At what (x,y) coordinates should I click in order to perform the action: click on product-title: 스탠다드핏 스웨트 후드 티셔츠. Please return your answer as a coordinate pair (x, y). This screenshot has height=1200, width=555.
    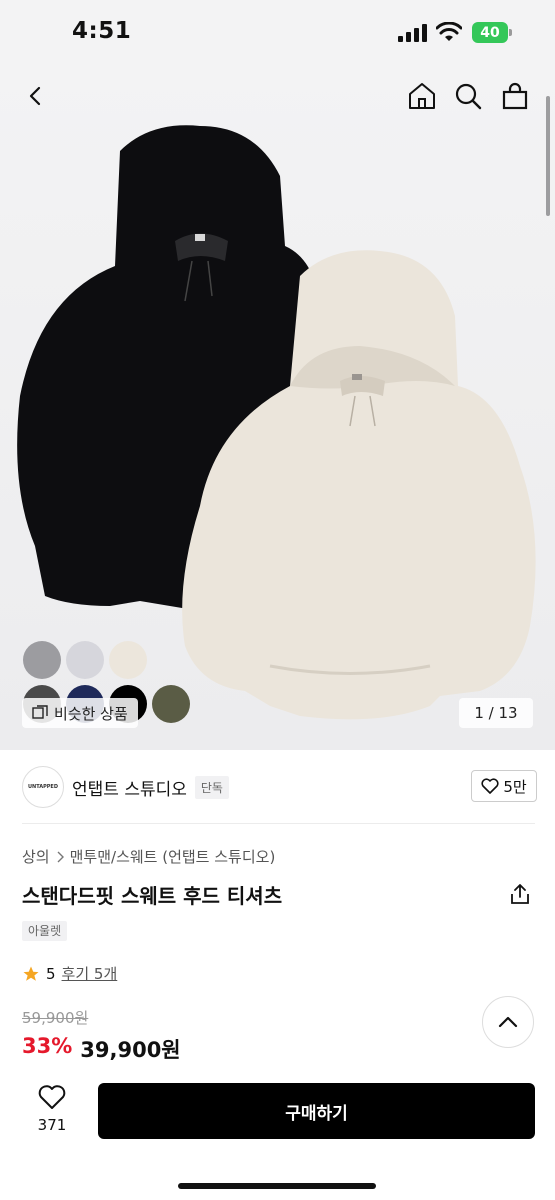
    Looking at the image, I should click on (152, 896).